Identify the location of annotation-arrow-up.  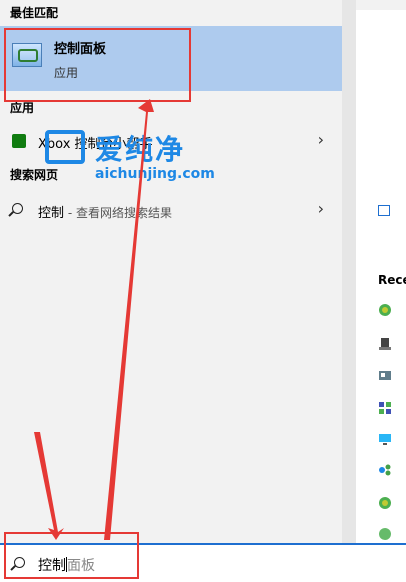
(129, 319).